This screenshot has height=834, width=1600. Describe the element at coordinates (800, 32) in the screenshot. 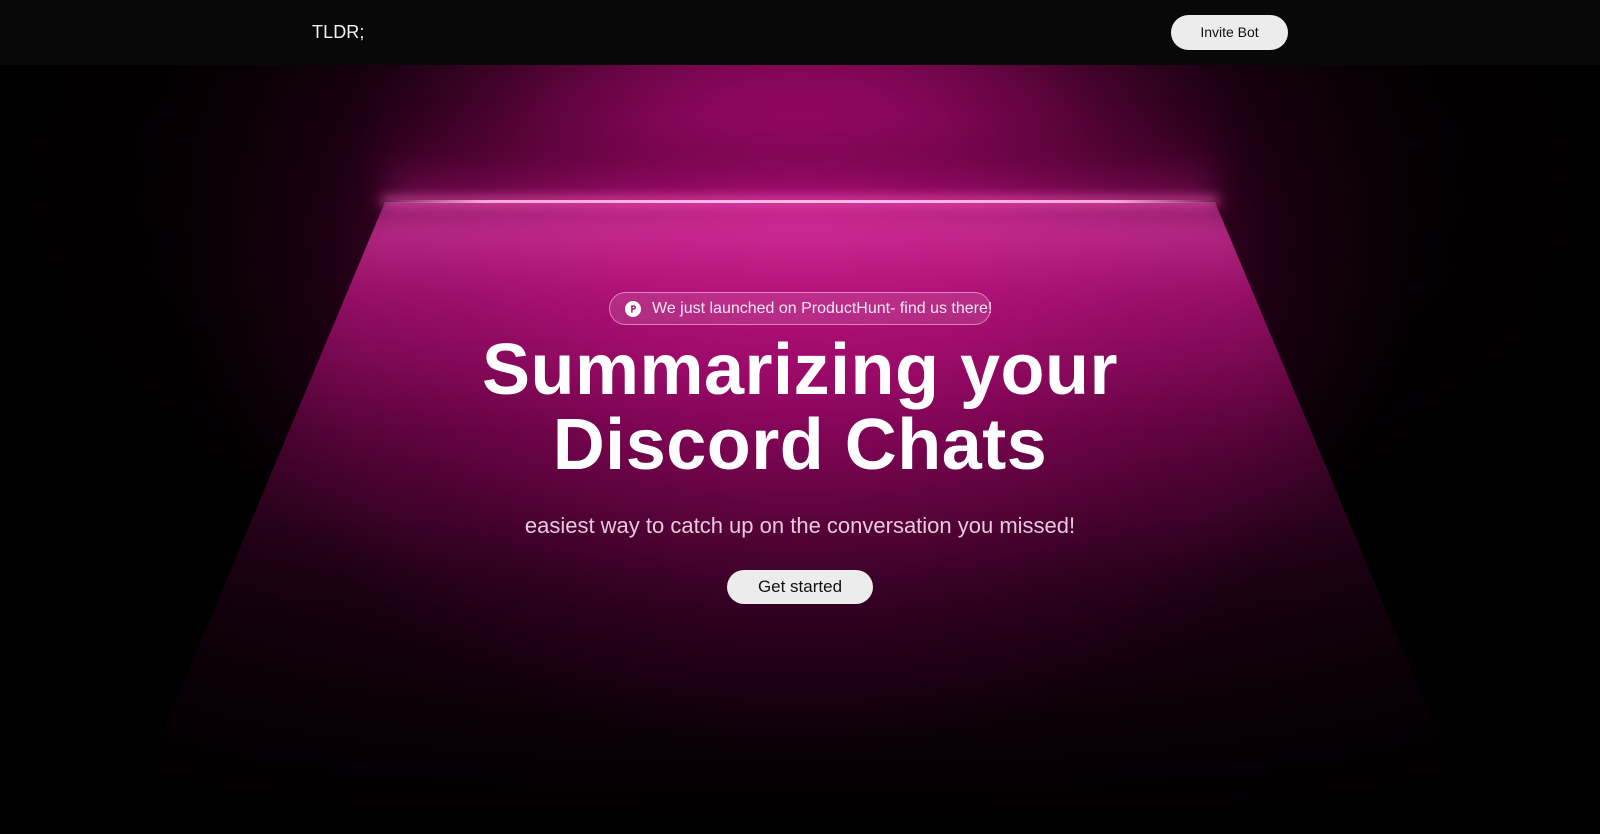

I see `navbar: TLDR; Invite Bot` at that location.